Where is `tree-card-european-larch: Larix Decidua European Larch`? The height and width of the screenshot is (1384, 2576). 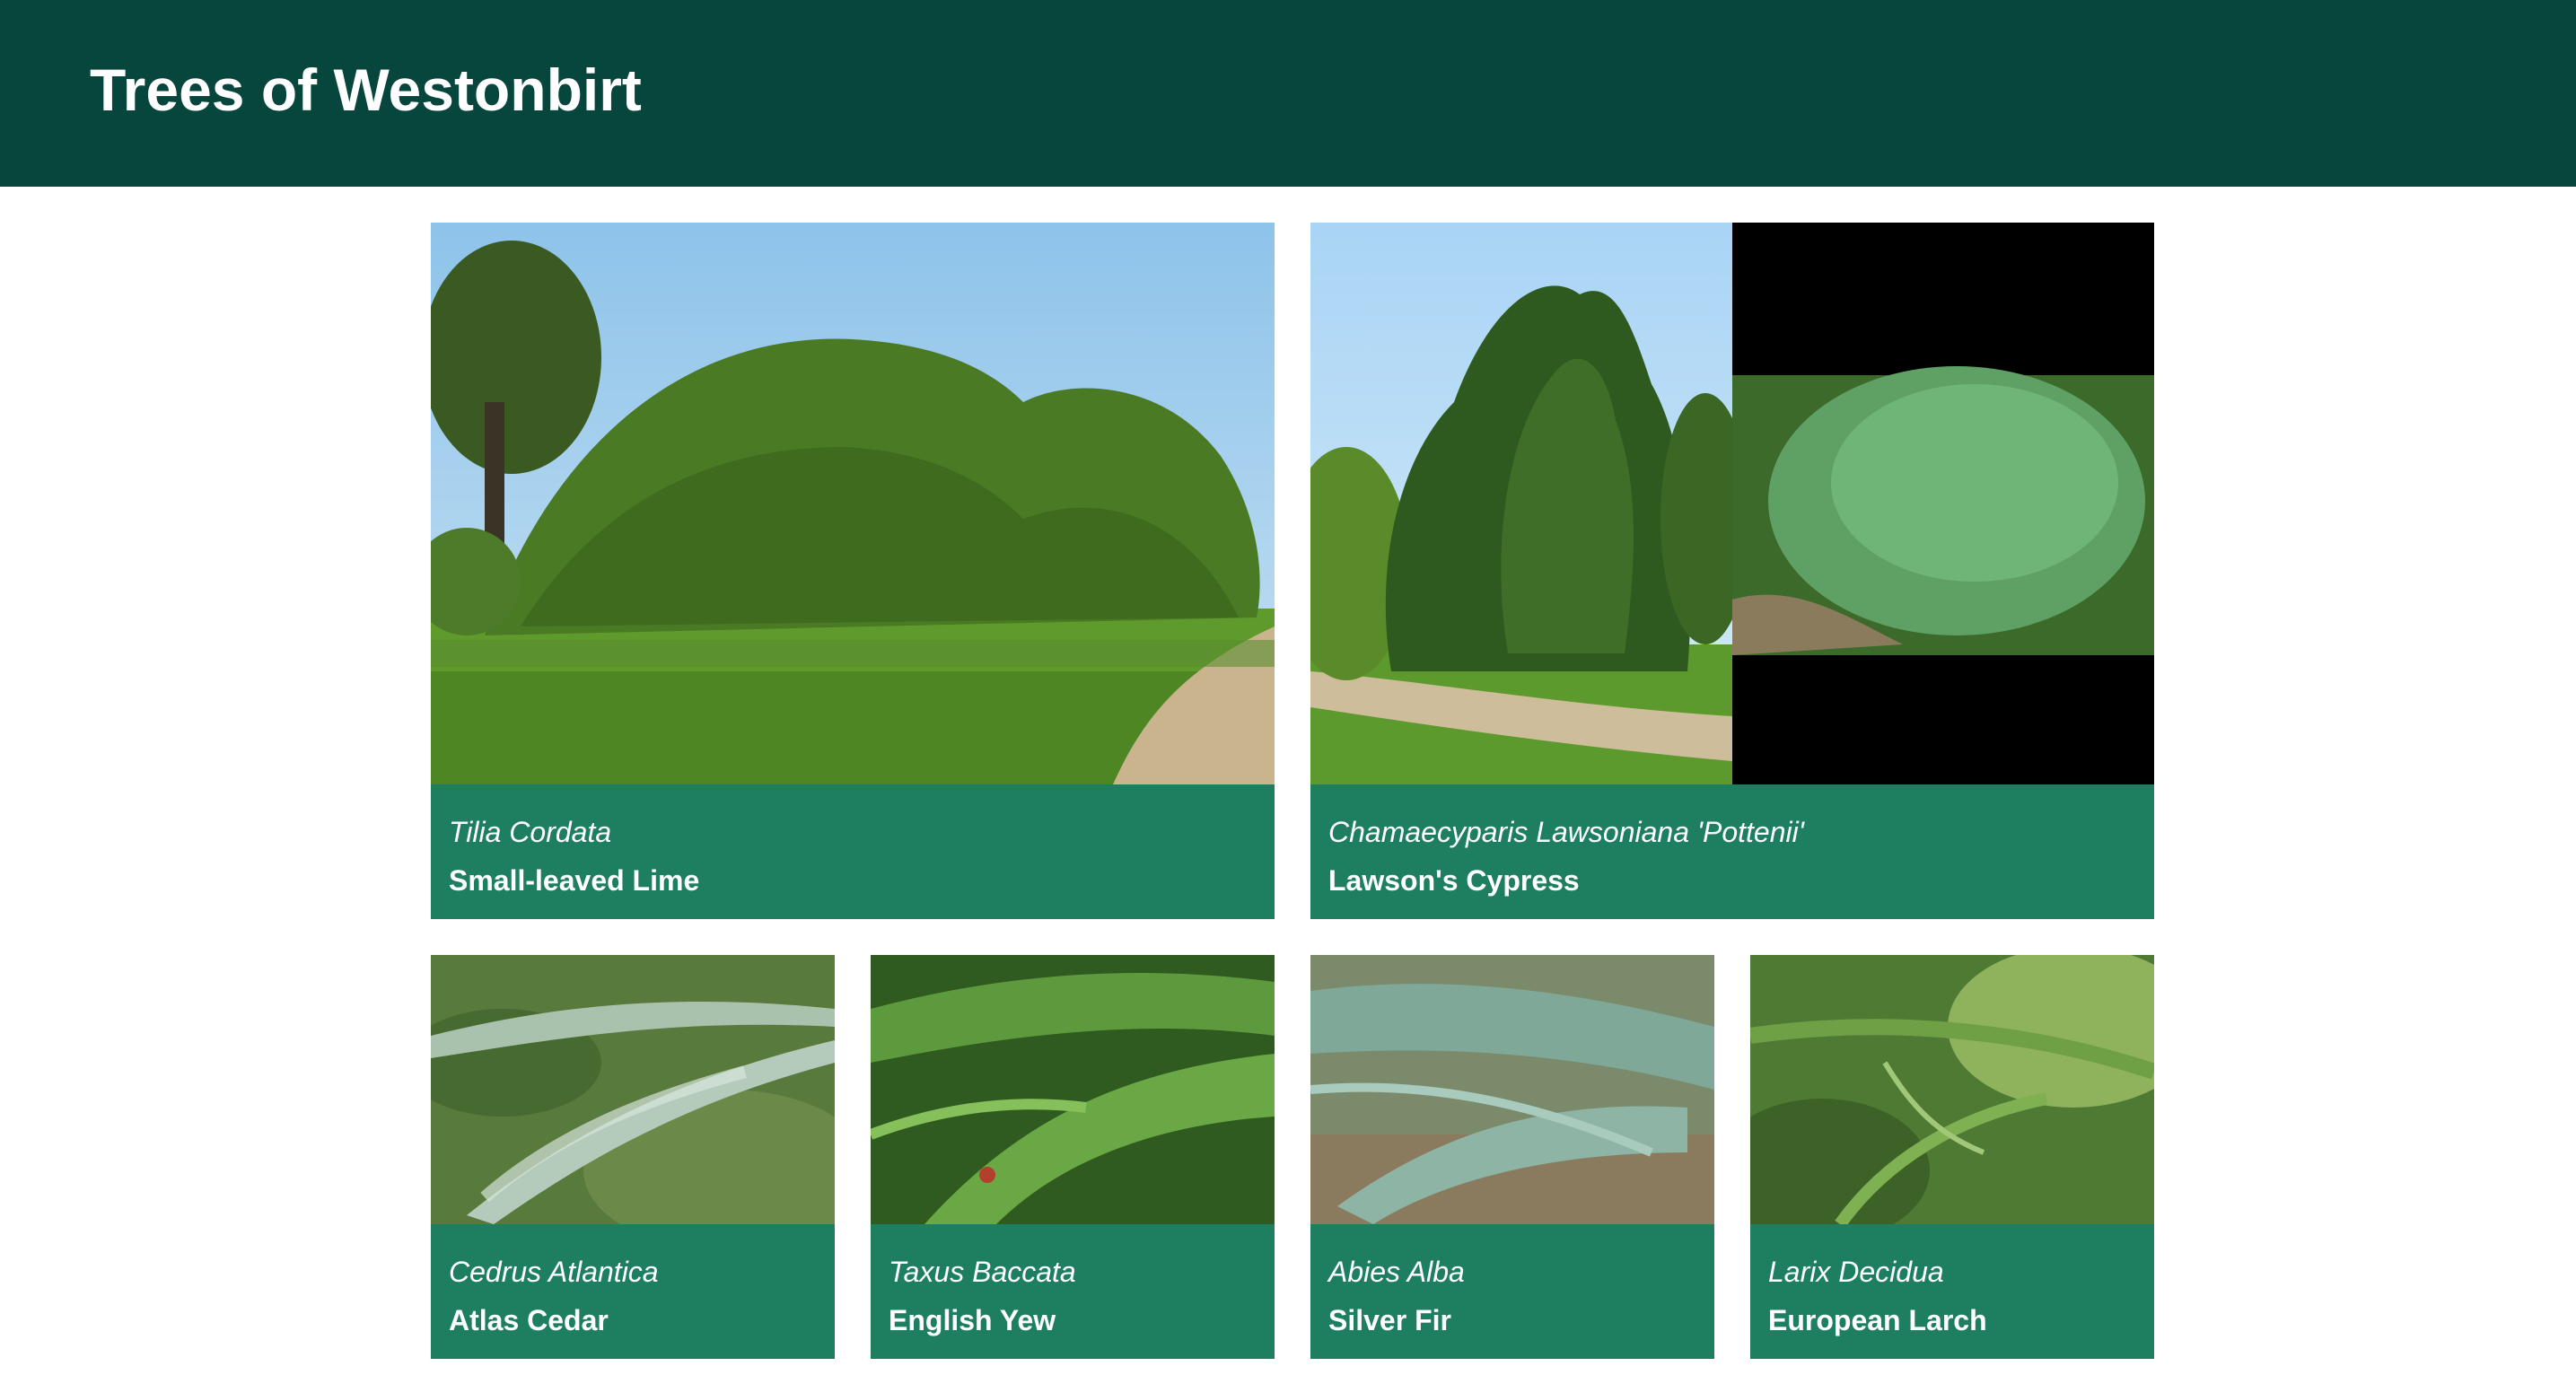
tree-card-european-larch: Larix Decidua European Larch is located at coordinates (1952, 1157).